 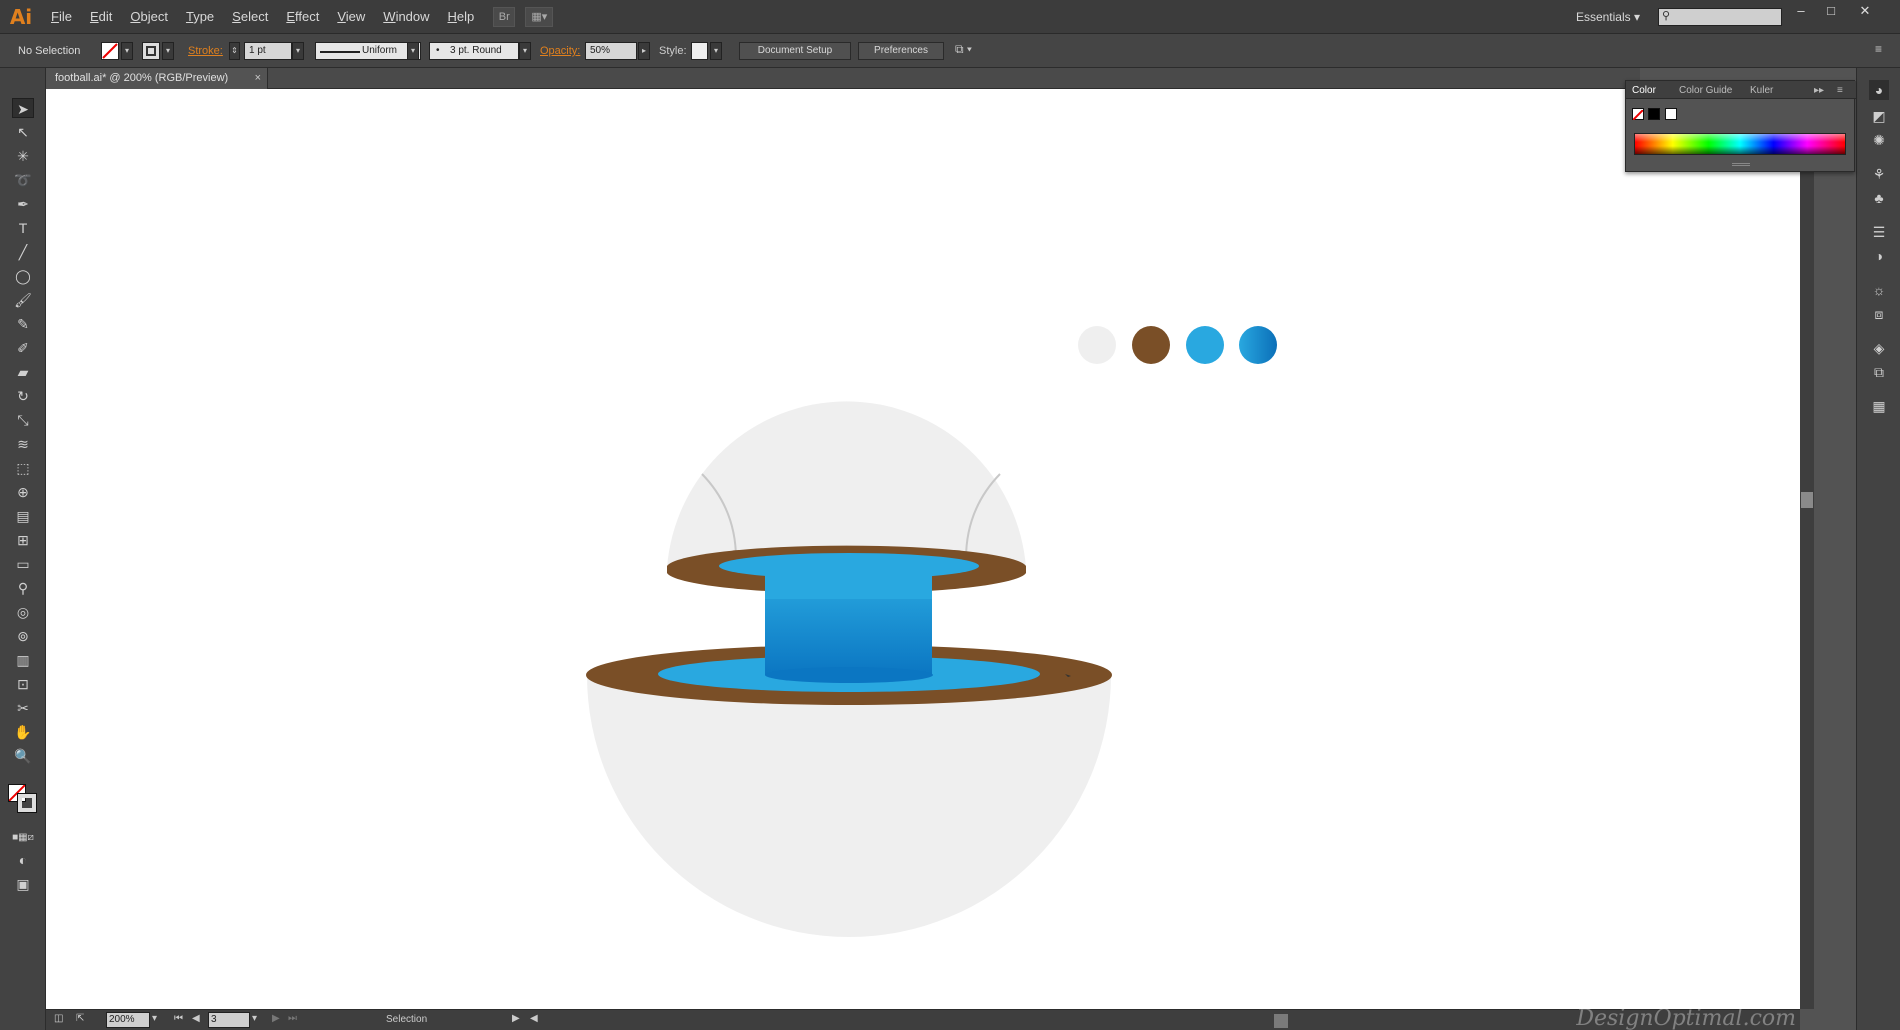 I want to click on tab-color-guide: Color Guide, so click(x=1705, y=90).